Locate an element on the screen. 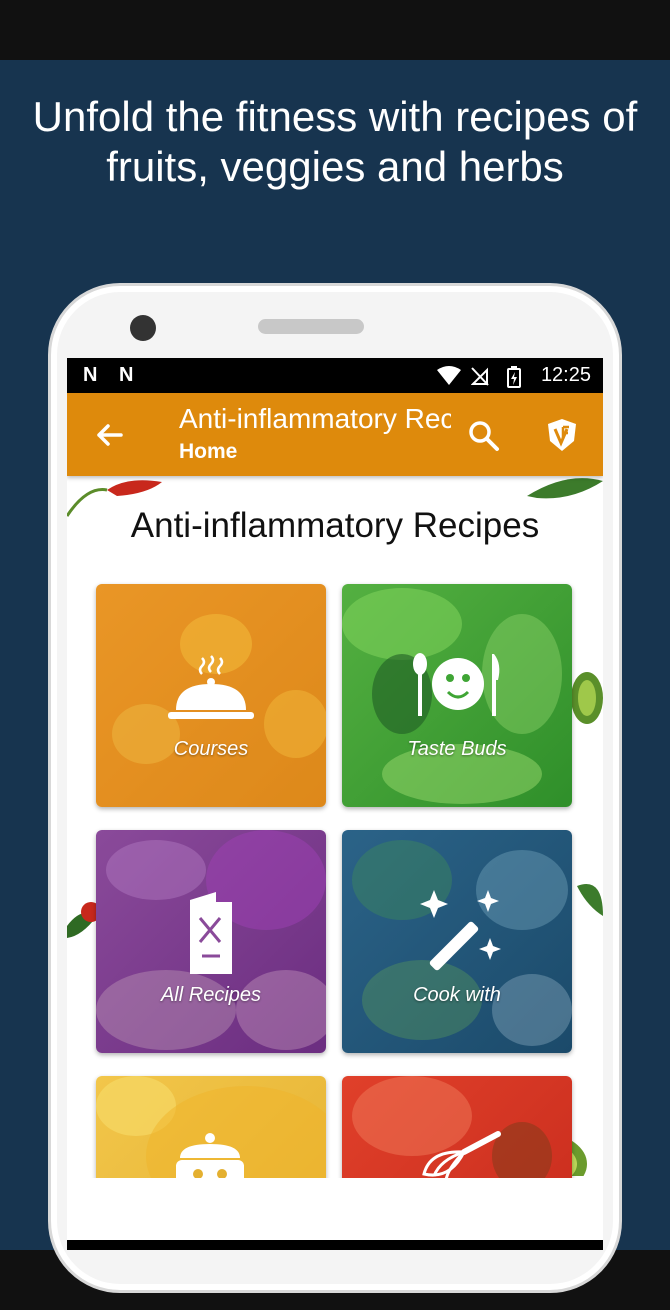 The height and width of the screenshot is (1310, 670). tile-all-recipes: All Recipes is located at coordinates (211, 941).